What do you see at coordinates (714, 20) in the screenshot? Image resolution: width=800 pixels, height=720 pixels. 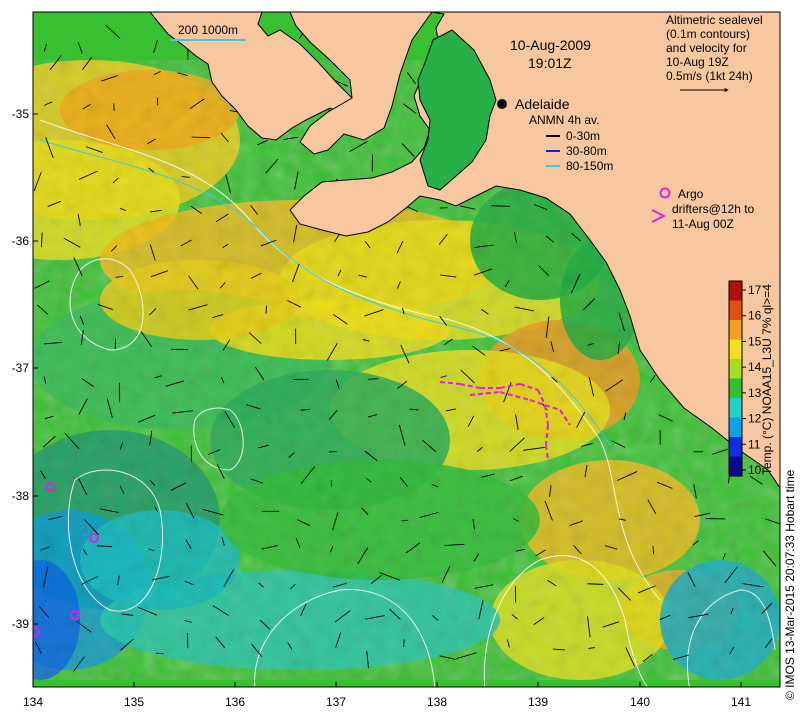 I see `alt-line-1: Altimetric sealevel` at bounding box center [714, 20].